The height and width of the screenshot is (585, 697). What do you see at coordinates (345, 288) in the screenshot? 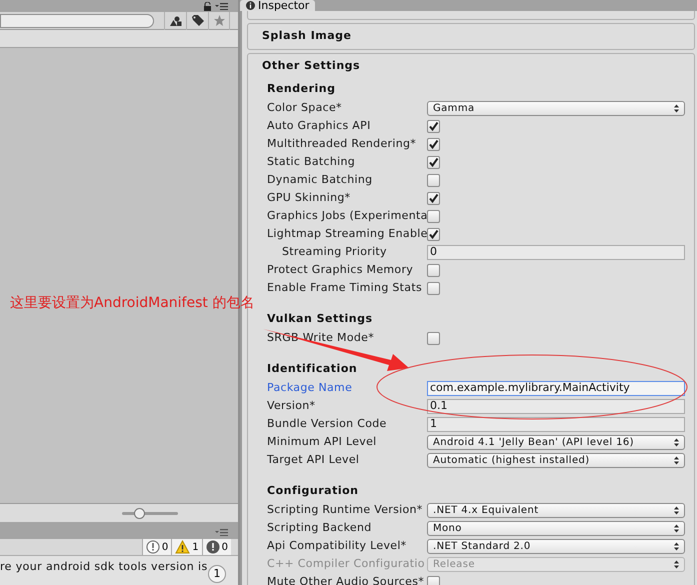
I see `field-label: Enable Frame Timing Stats` at bounding box center [345, 288].